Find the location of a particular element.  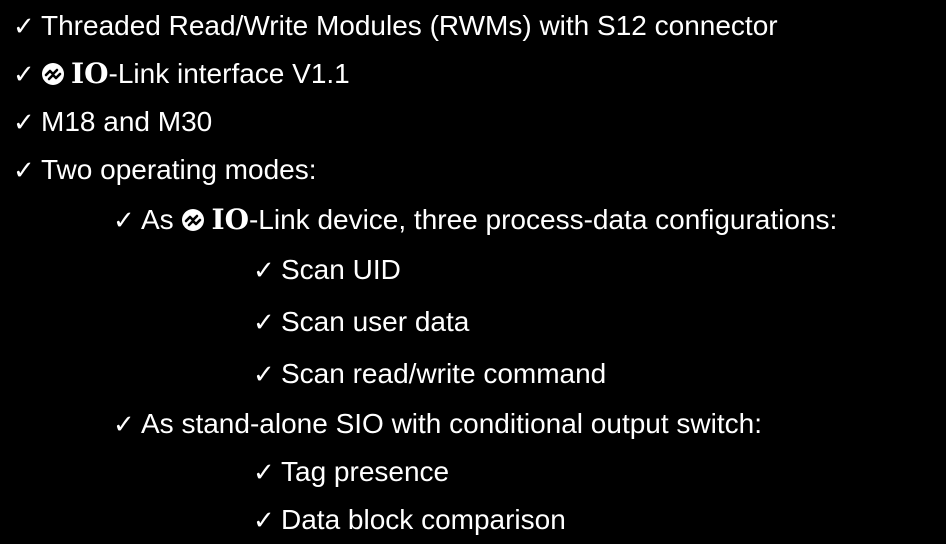

list-item: ✓ Scan user data is located at coordinates (361, 322).